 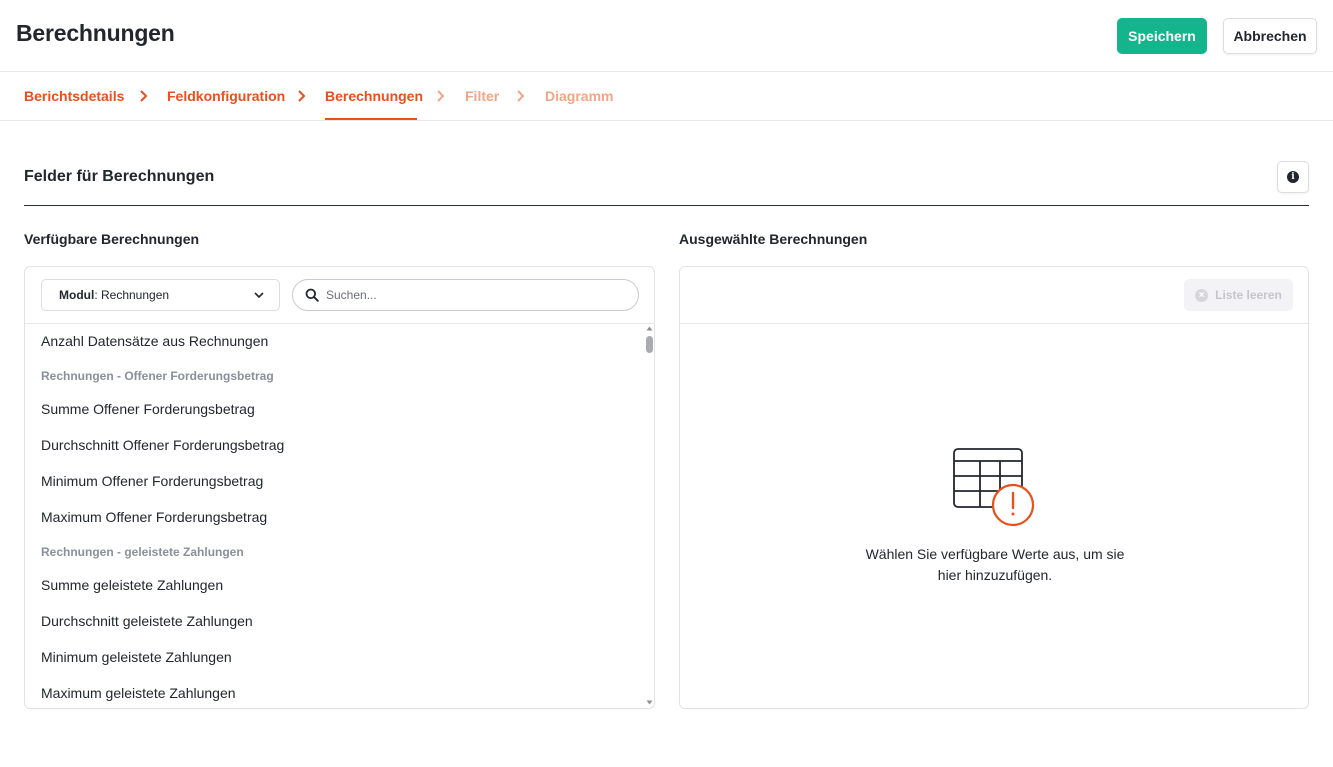 What do you see at coordinates (666, 205) in the screenshot?
I see `section-divider` at bounding box center [666, 205].